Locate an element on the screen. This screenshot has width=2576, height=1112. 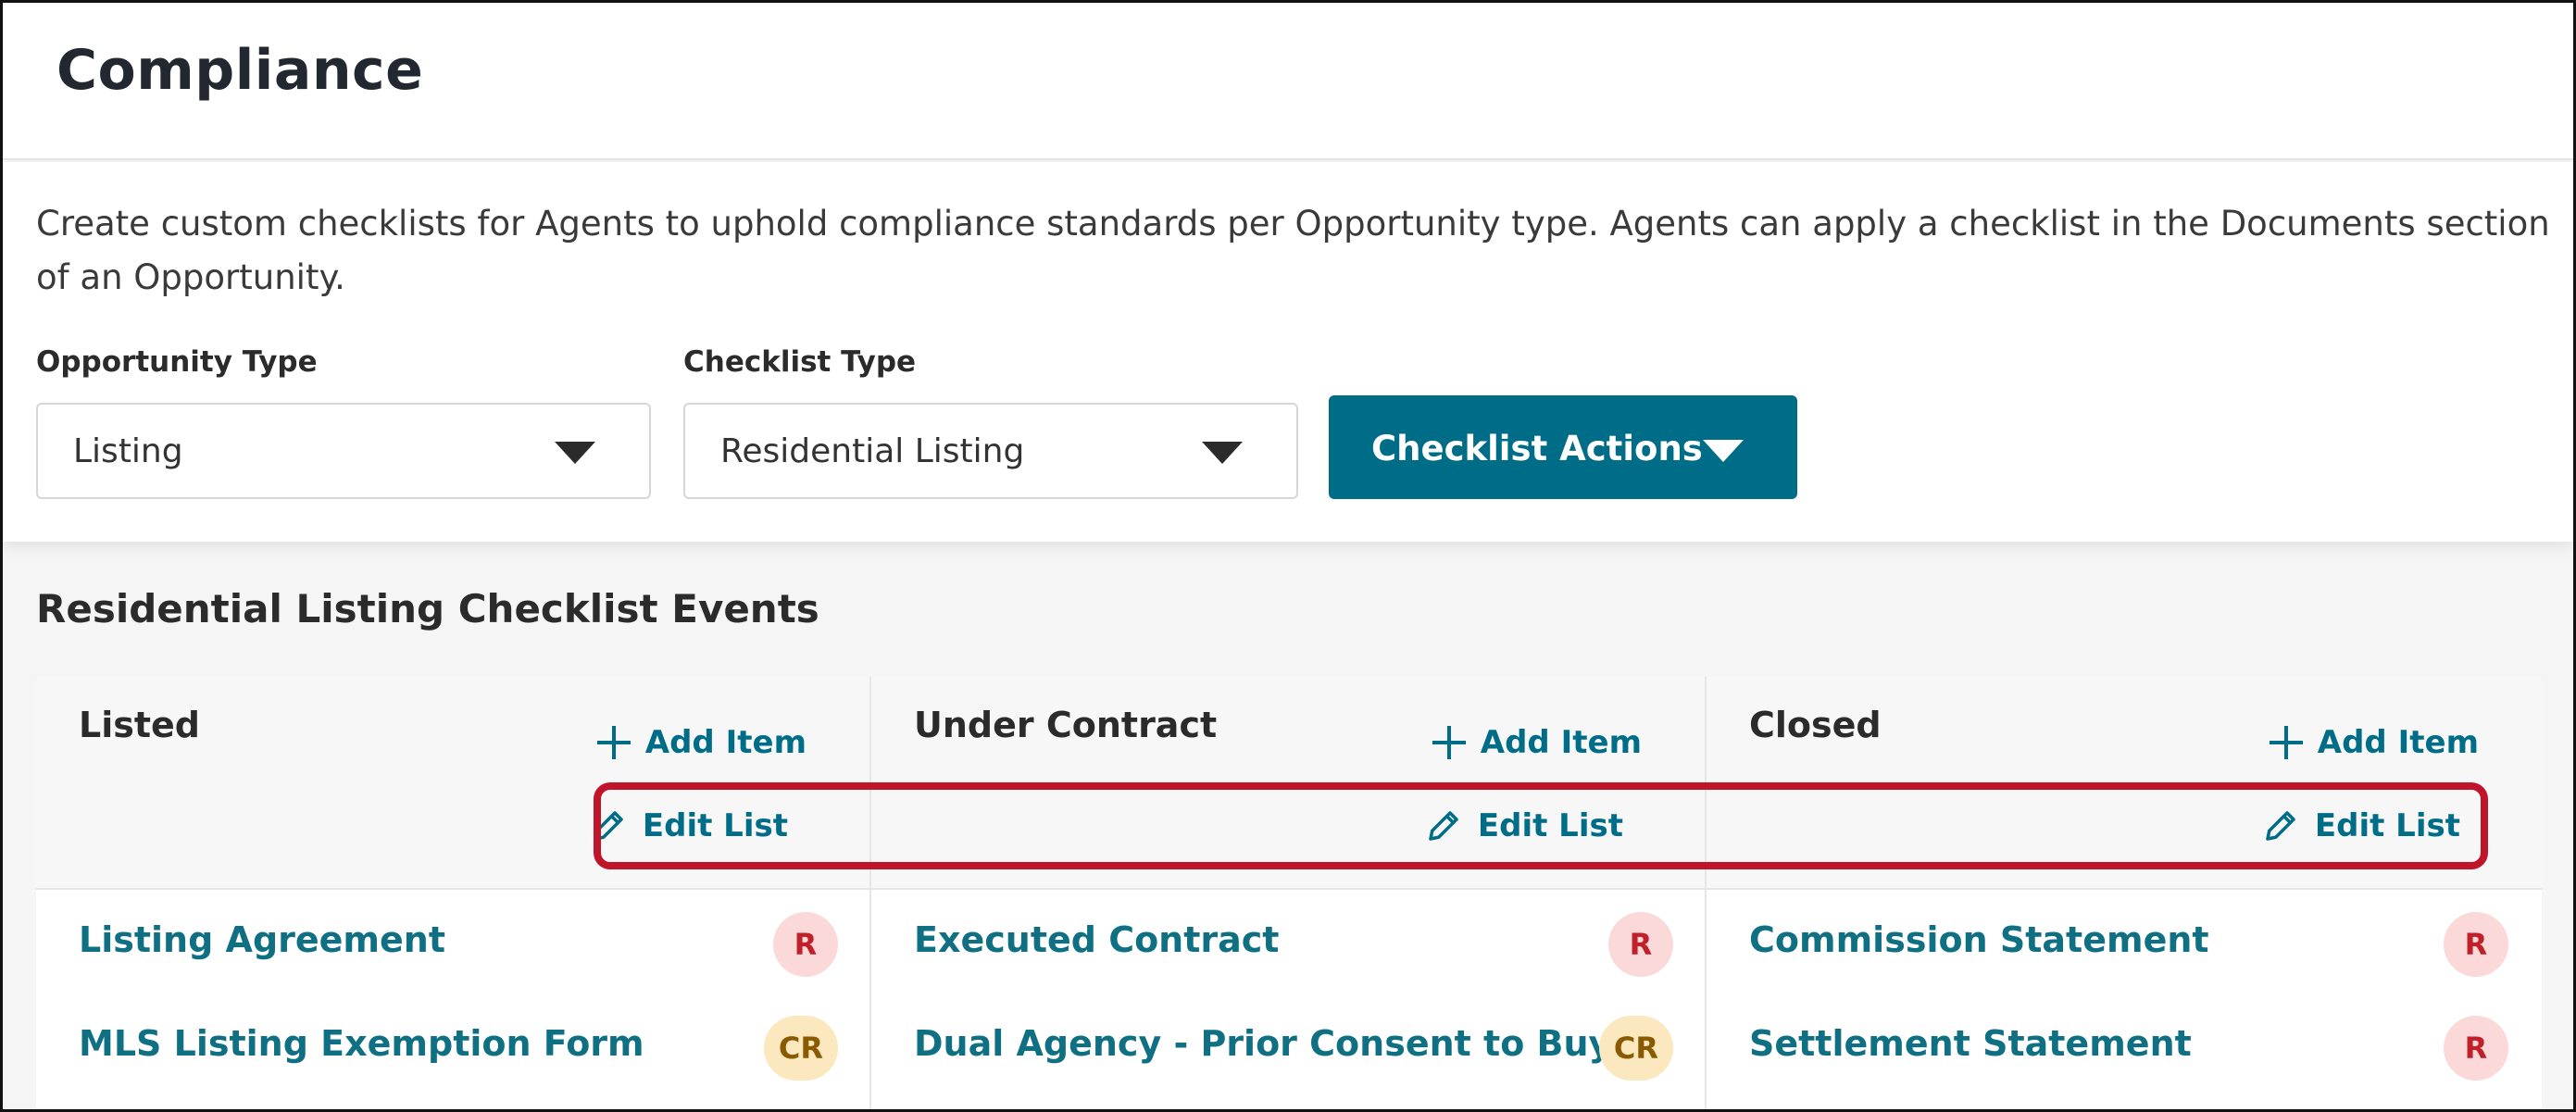
checklist-item-name: Listing Agreement is located at coordinates (263, 939).